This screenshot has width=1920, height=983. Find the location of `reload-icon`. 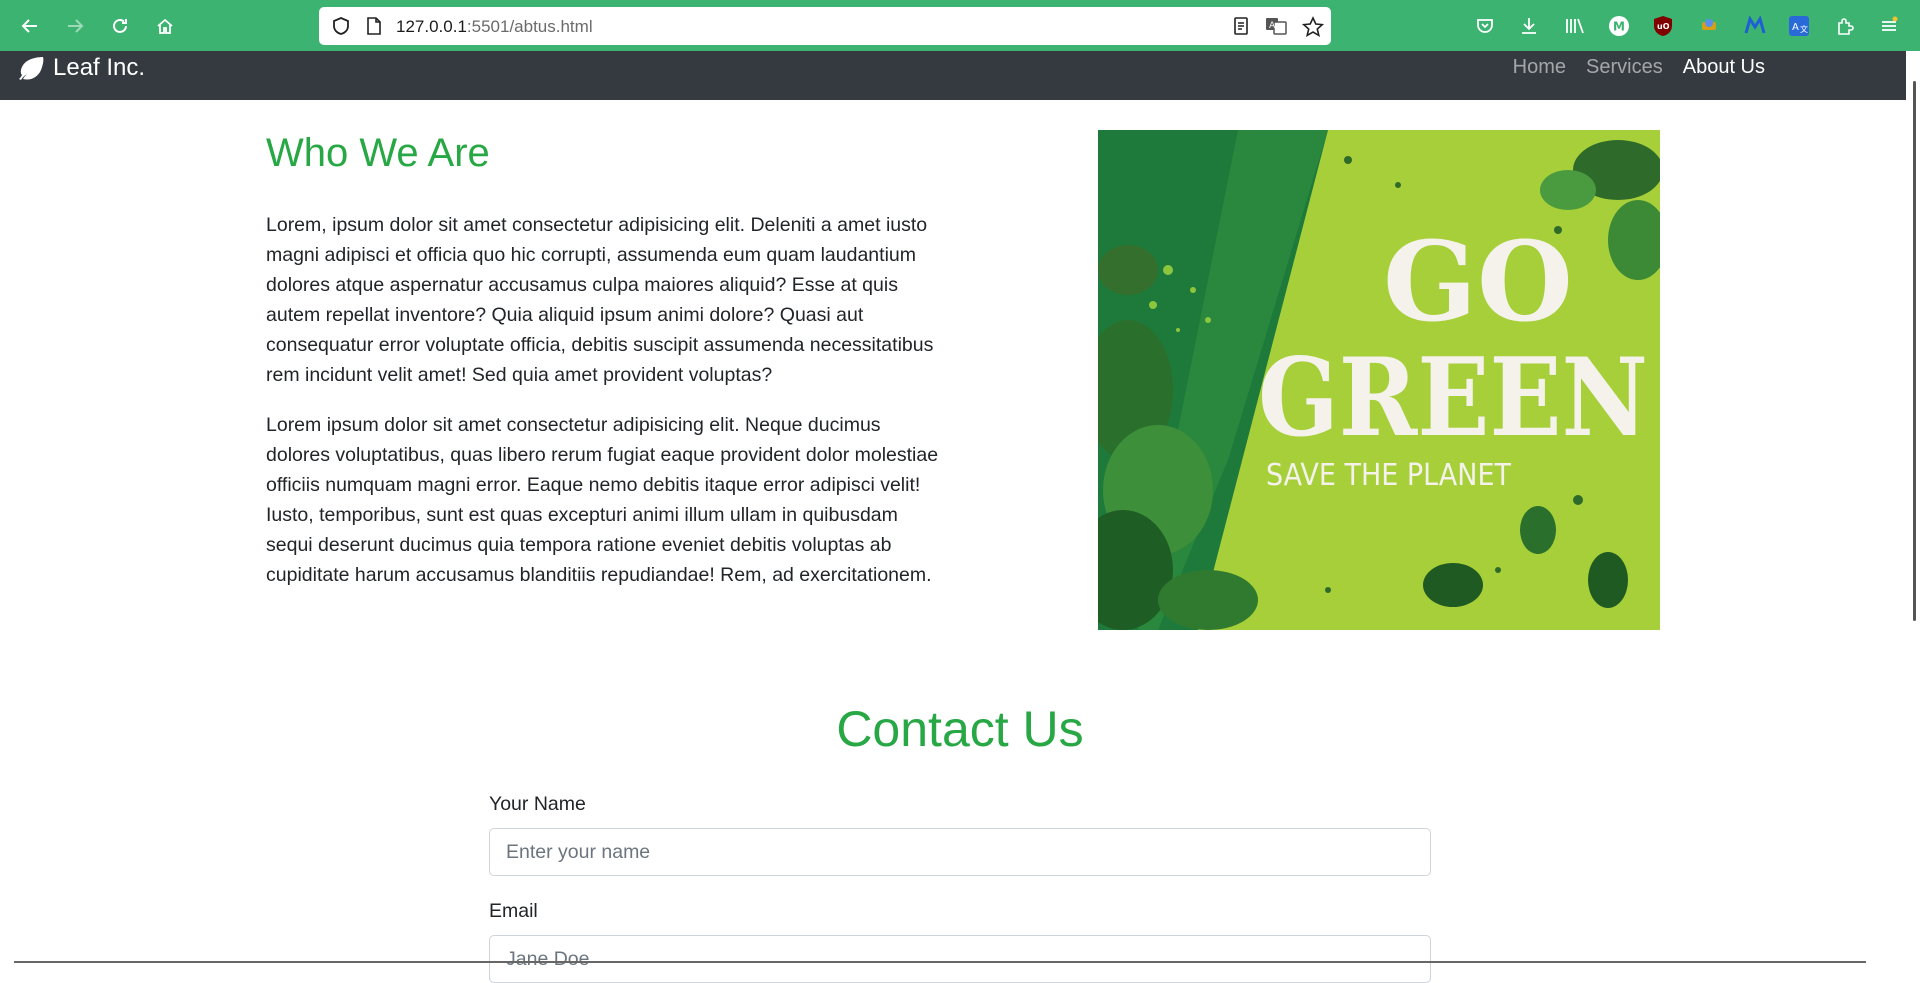

reload-icon is located at coordinates (120, 26).